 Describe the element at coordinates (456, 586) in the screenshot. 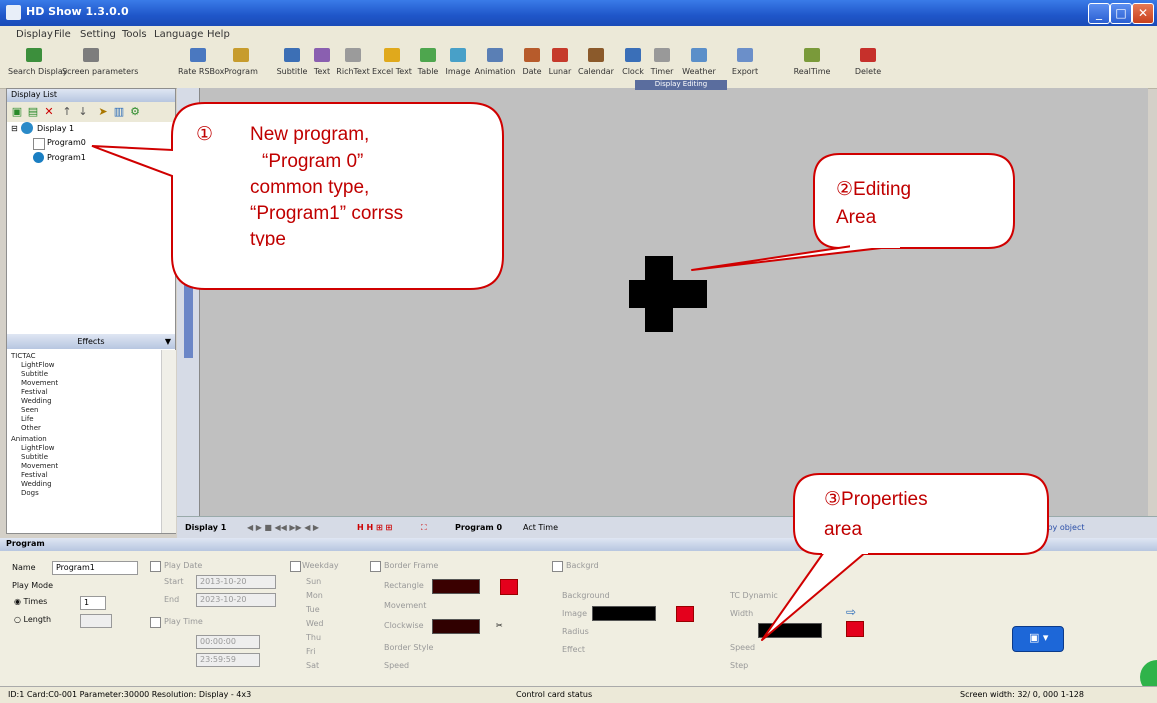

I see `border-color-swatch` at that location.